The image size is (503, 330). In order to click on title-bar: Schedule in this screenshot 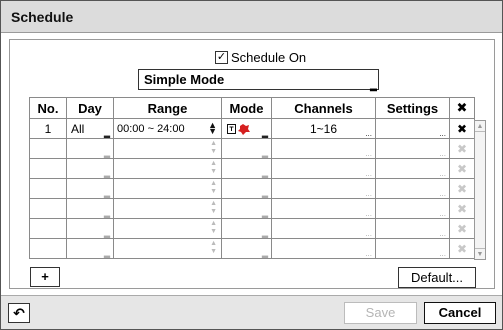, I will do `click(251, 17)`.